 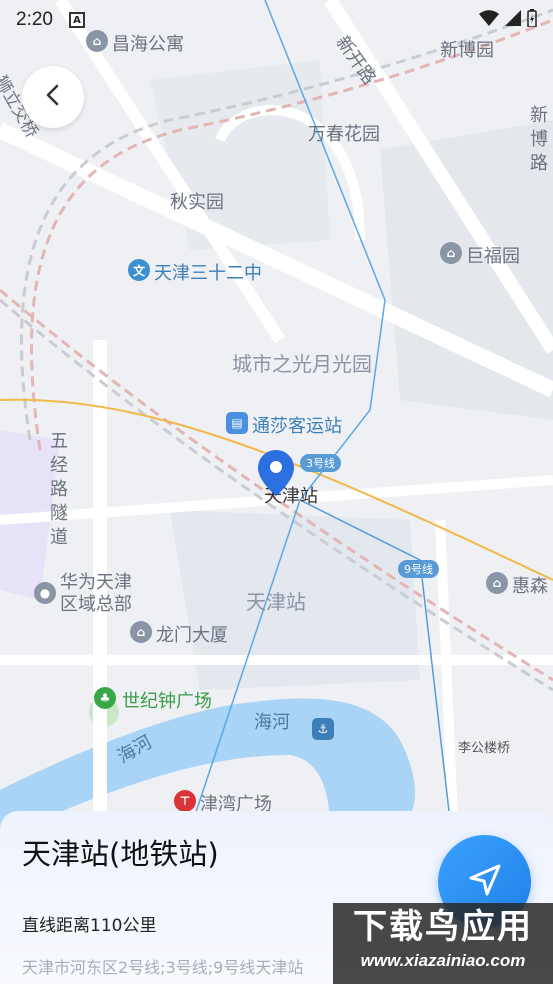 I want to click on label-huawei: 华为天津区域总部, so click(x=96, y=593).